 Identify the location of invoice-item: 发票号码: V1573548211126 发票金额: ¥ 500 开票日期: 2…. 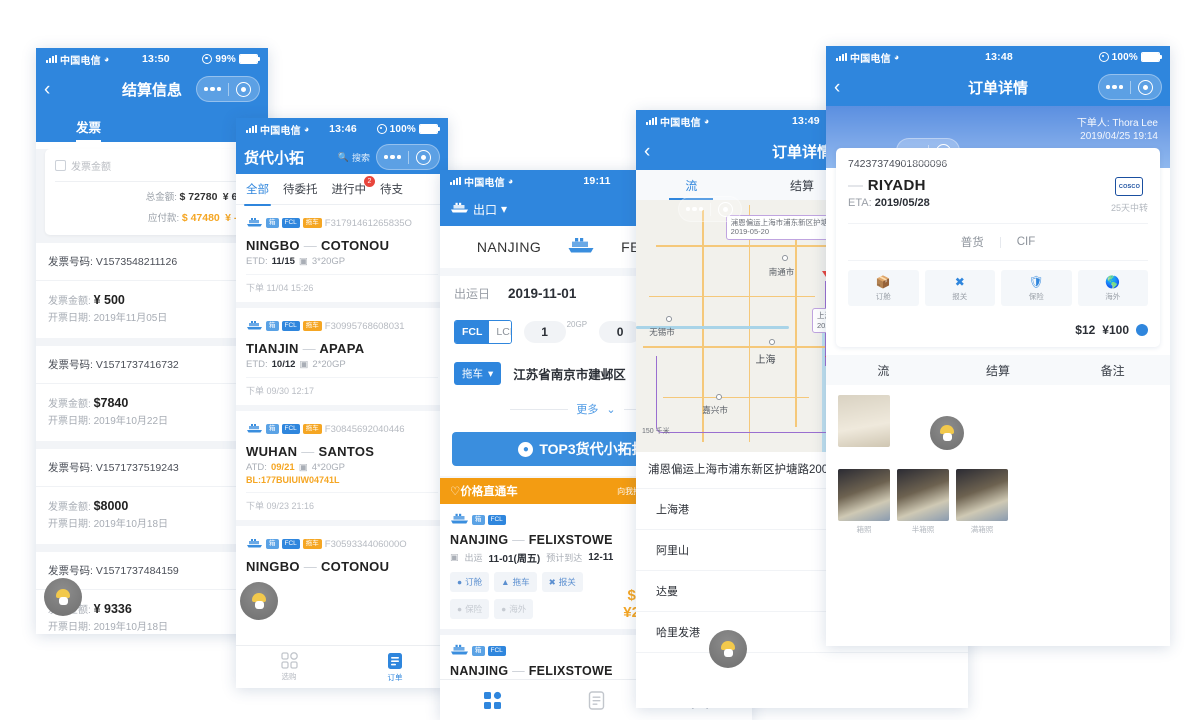
(152, 290).